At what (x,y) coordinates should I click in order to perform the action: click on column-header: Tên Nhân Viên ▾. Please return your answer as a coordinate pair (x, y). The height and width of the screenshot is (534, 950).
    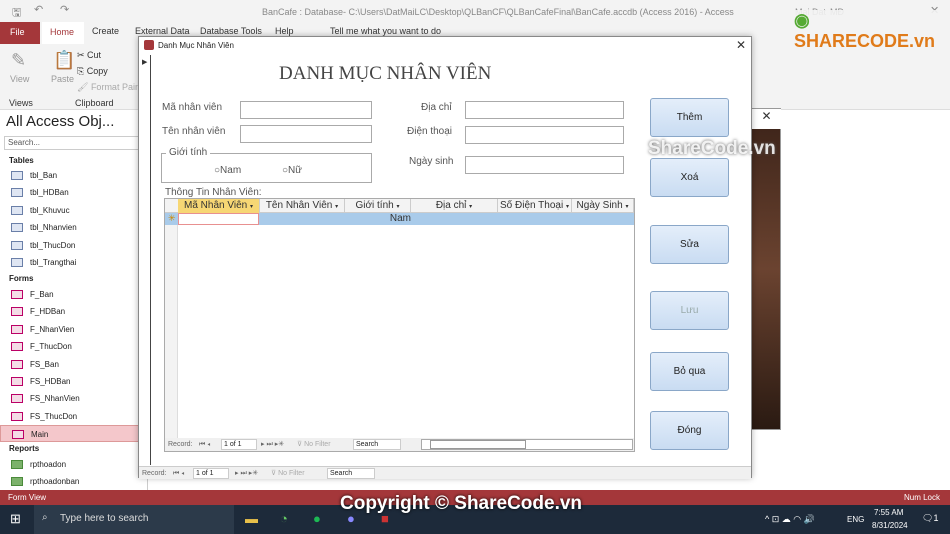
    Looking at the image, I should click on (302, 206).